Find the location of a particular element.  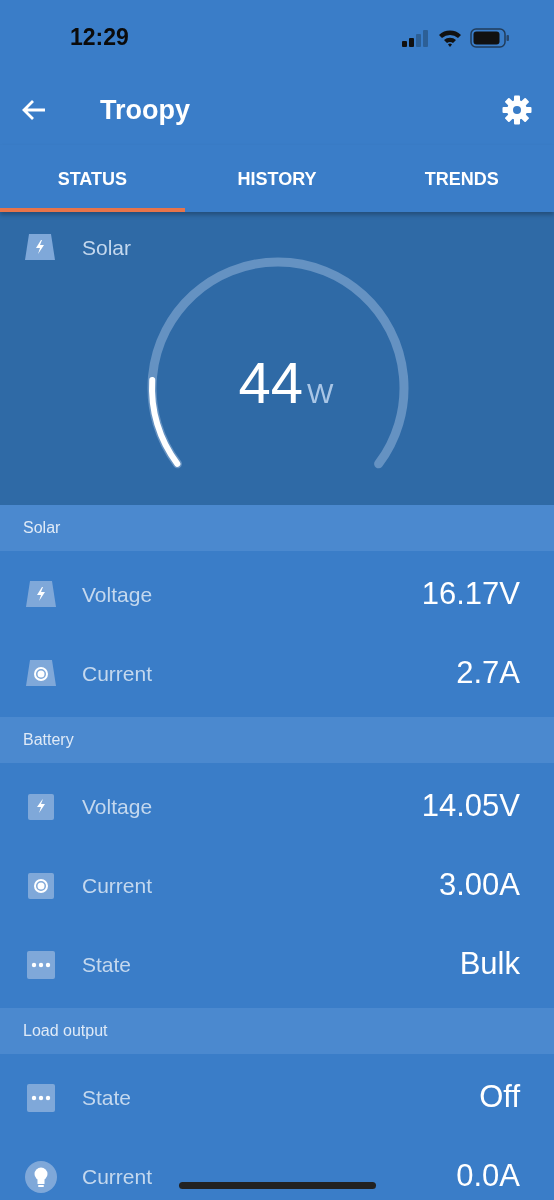

clock-time: 12:29 is located at coordinates (99, 38).